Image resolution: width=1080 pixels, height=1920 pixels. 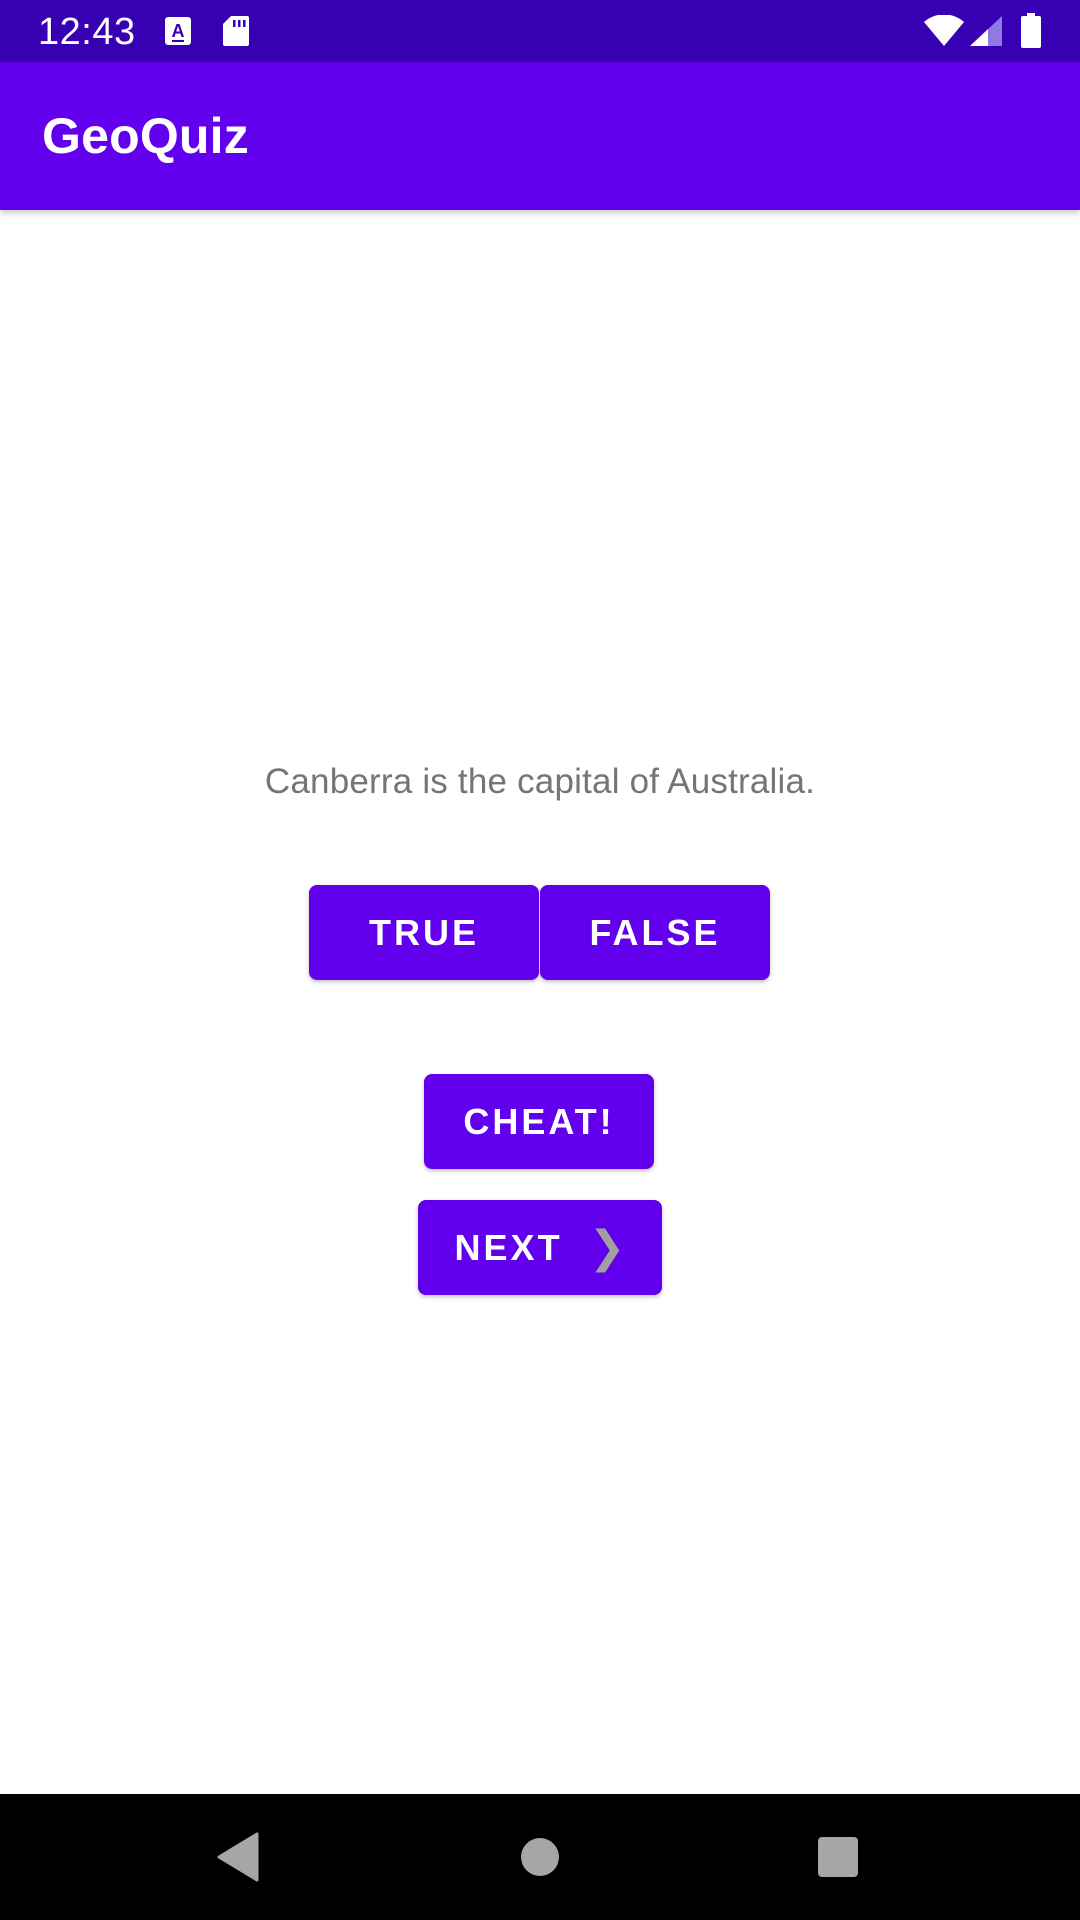 I want to click on next-button-label: NEXT, so click(x=508, y=1247).